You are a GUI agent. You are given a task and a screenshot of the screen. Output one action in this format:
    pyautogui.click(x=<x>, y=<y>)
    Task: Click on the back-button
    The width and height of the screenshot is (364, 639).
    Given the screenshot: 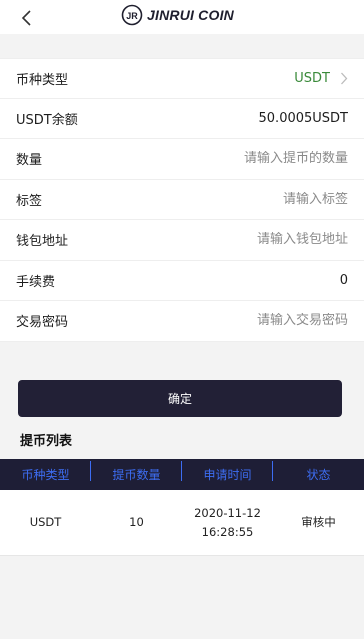 What is the action you would take?
    pyautogui.click(x=27, y=18)
    